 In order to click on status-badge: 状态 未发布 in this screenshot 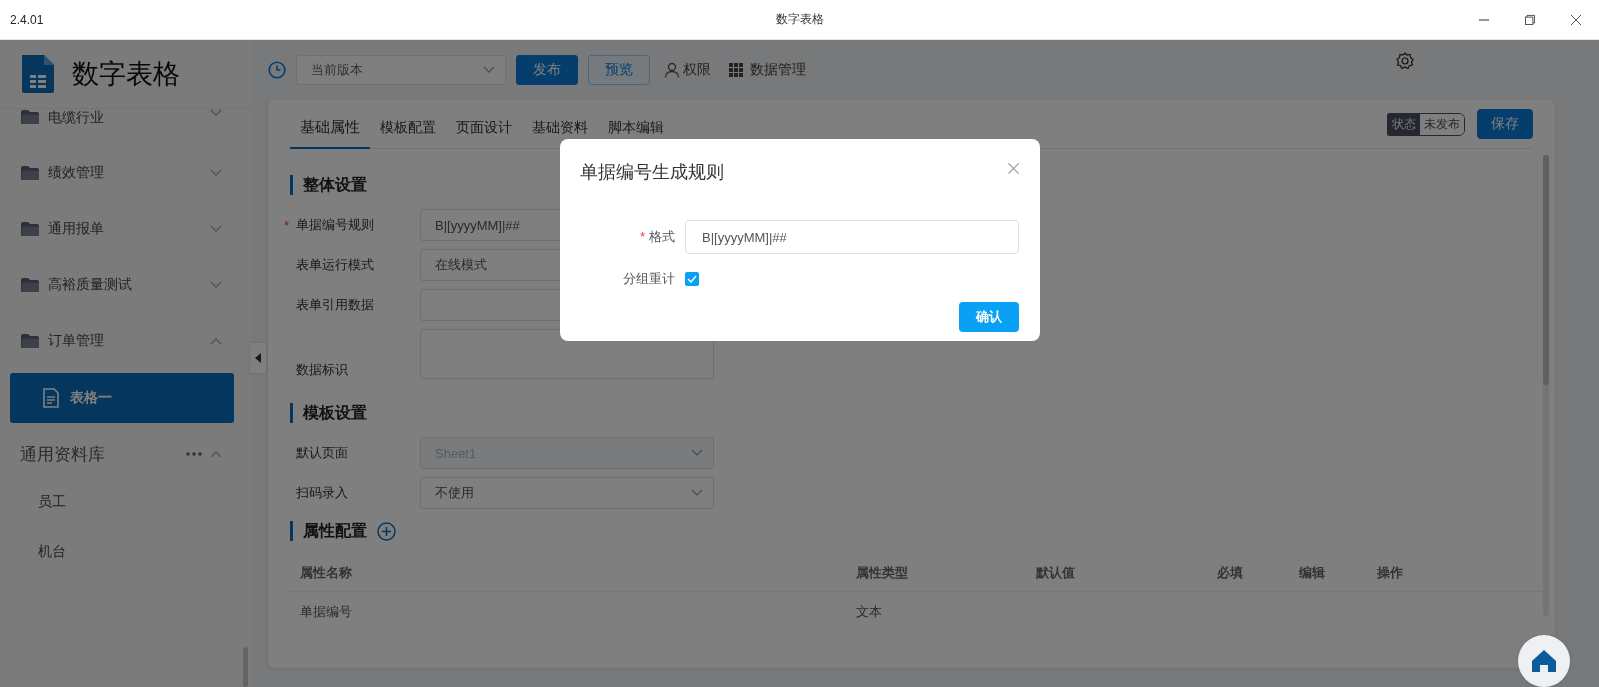, I will do `click(1426, 124)`.